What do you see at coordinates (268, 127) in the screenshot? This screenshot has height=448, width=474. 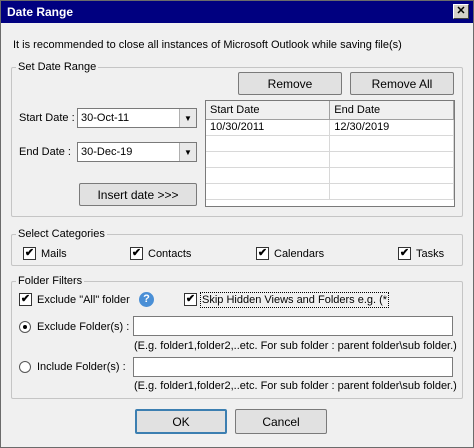 I see `table-cell-start: 10/30/2011` at bounding box center [268, 127].